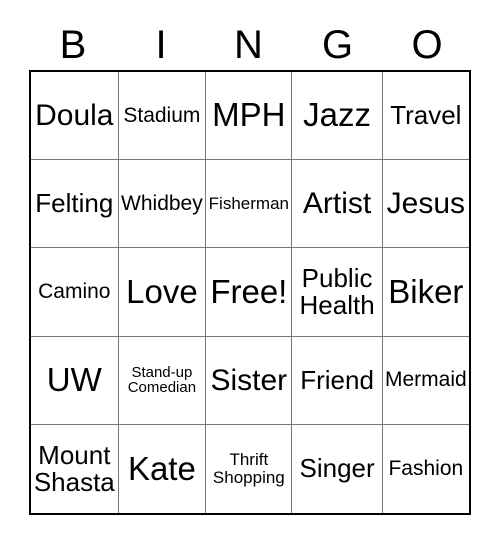 The width and height of the screenshot is (500, 544). Describe the element at coordinates (161, 45) in the screenshot. I see `header-letter-i: I` at that location.